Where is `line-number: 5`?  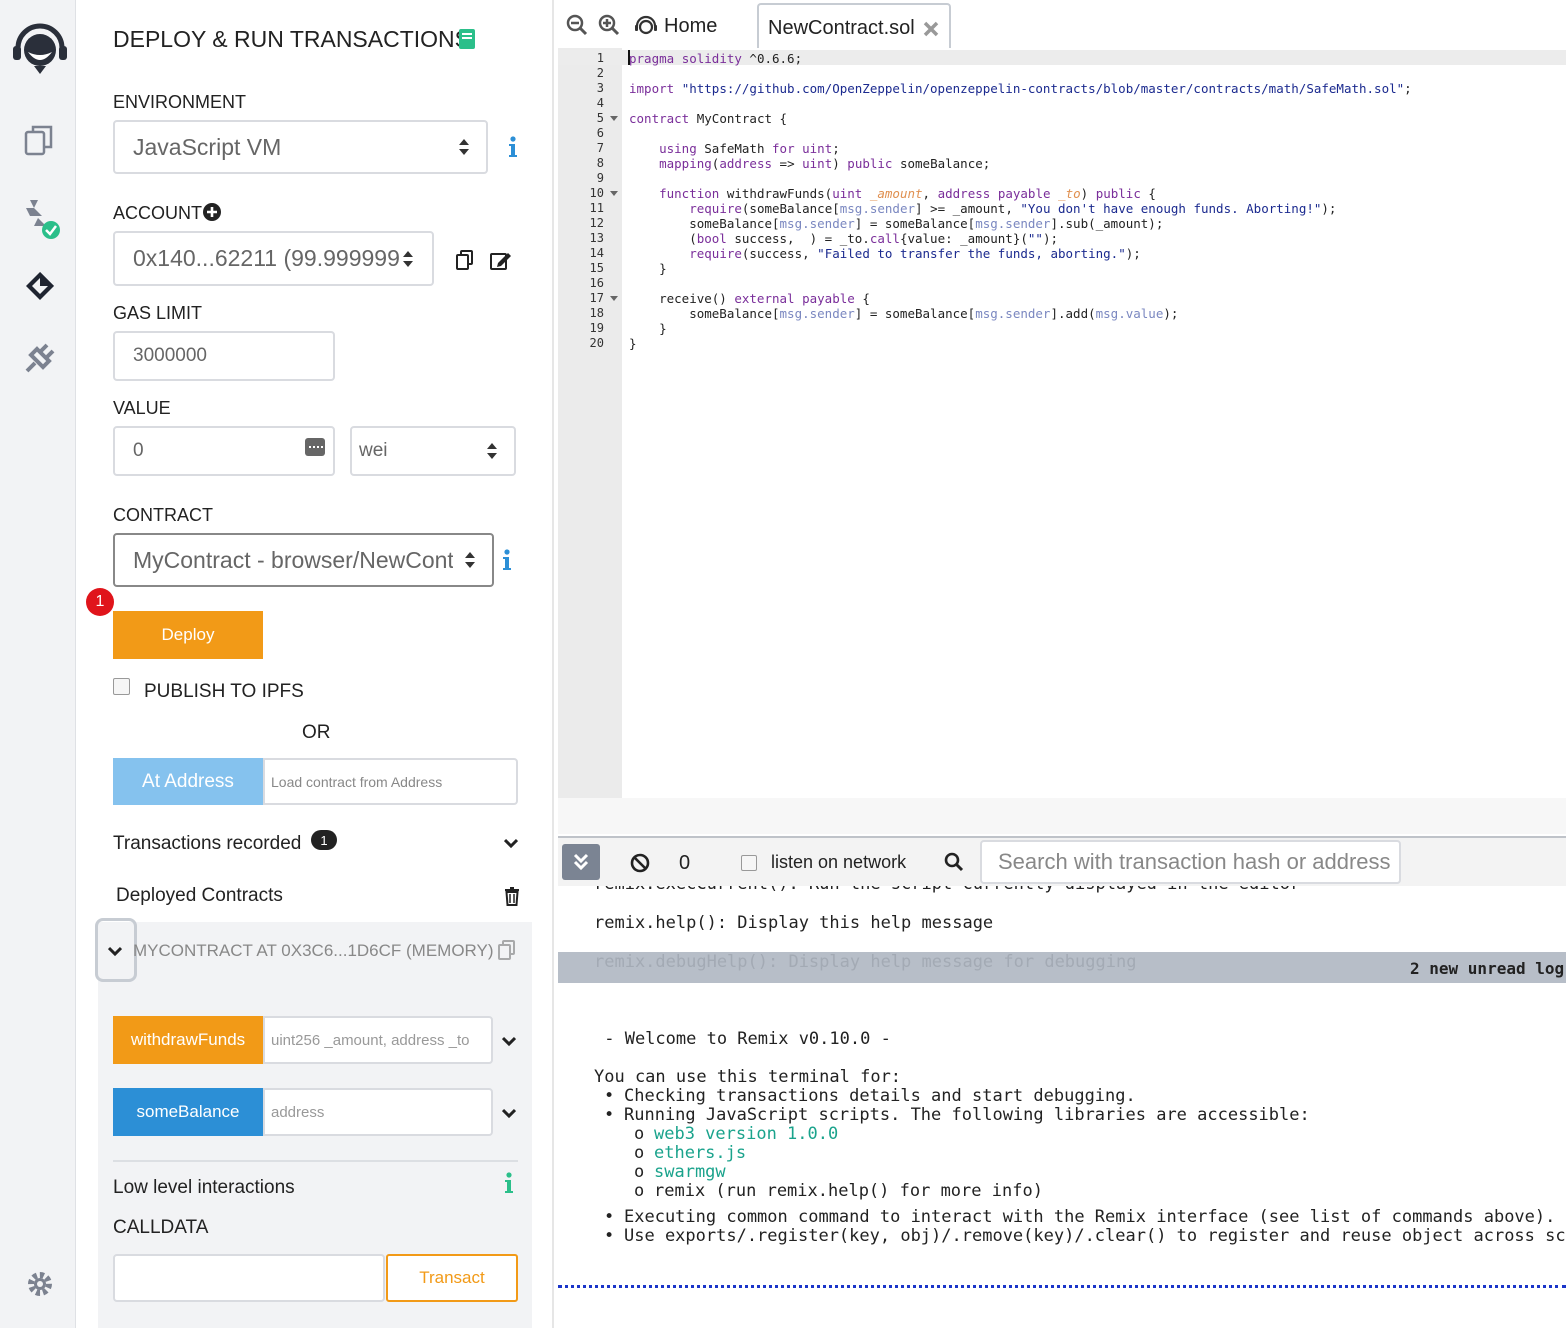 line-number: 5 is located at coordinates (600, 118).